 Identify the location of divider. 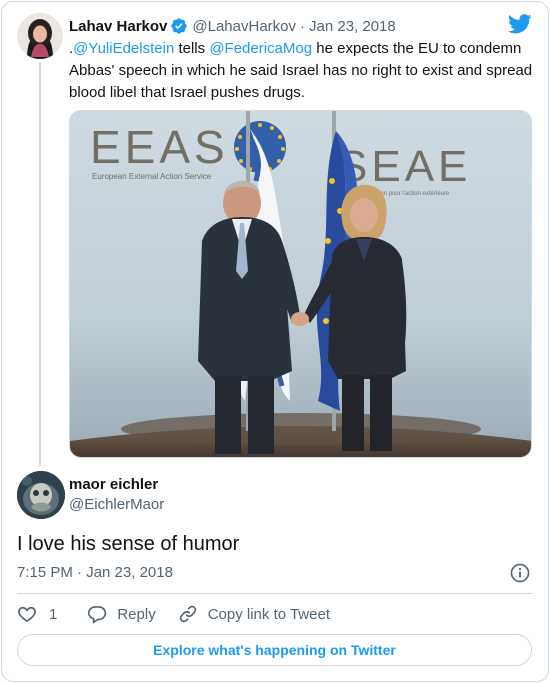
(274, 593).